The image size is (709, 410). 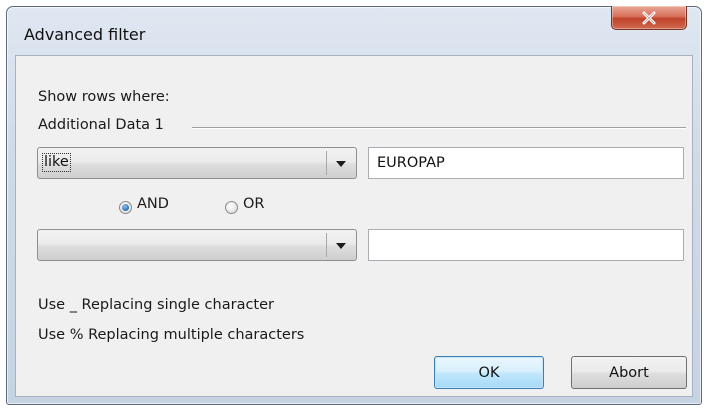 What do you see at coordinates (156, 305) in the screenshot?
I see `hint-single-character: Use _ Replacing single character` at bounding box center [156, 305].